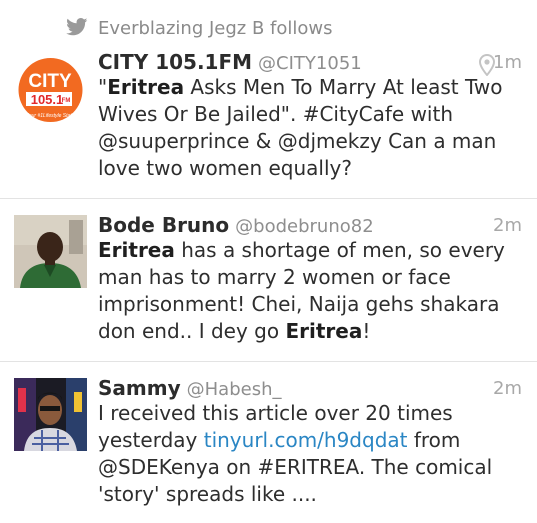 The width and height of the screenshot is (537, 523). What do you see at coordinates (304, 226) in the screenshot?
I see `author-handle: @bodebruno82` at bounding box center [304, 226].